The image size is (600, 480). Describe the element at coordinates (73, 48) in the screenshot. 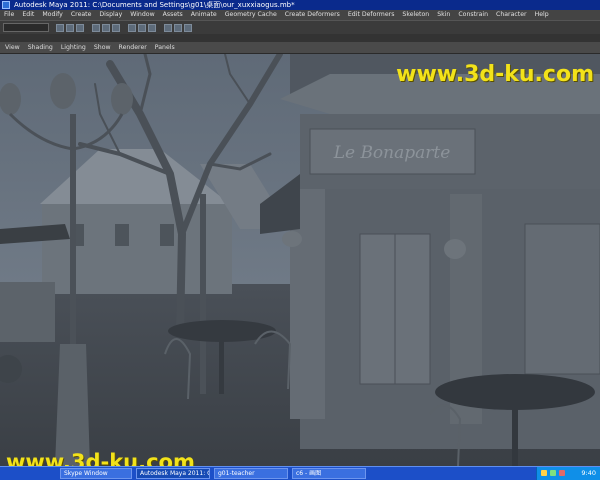

I see `panel-menu-lighting: Lighting` at that location.